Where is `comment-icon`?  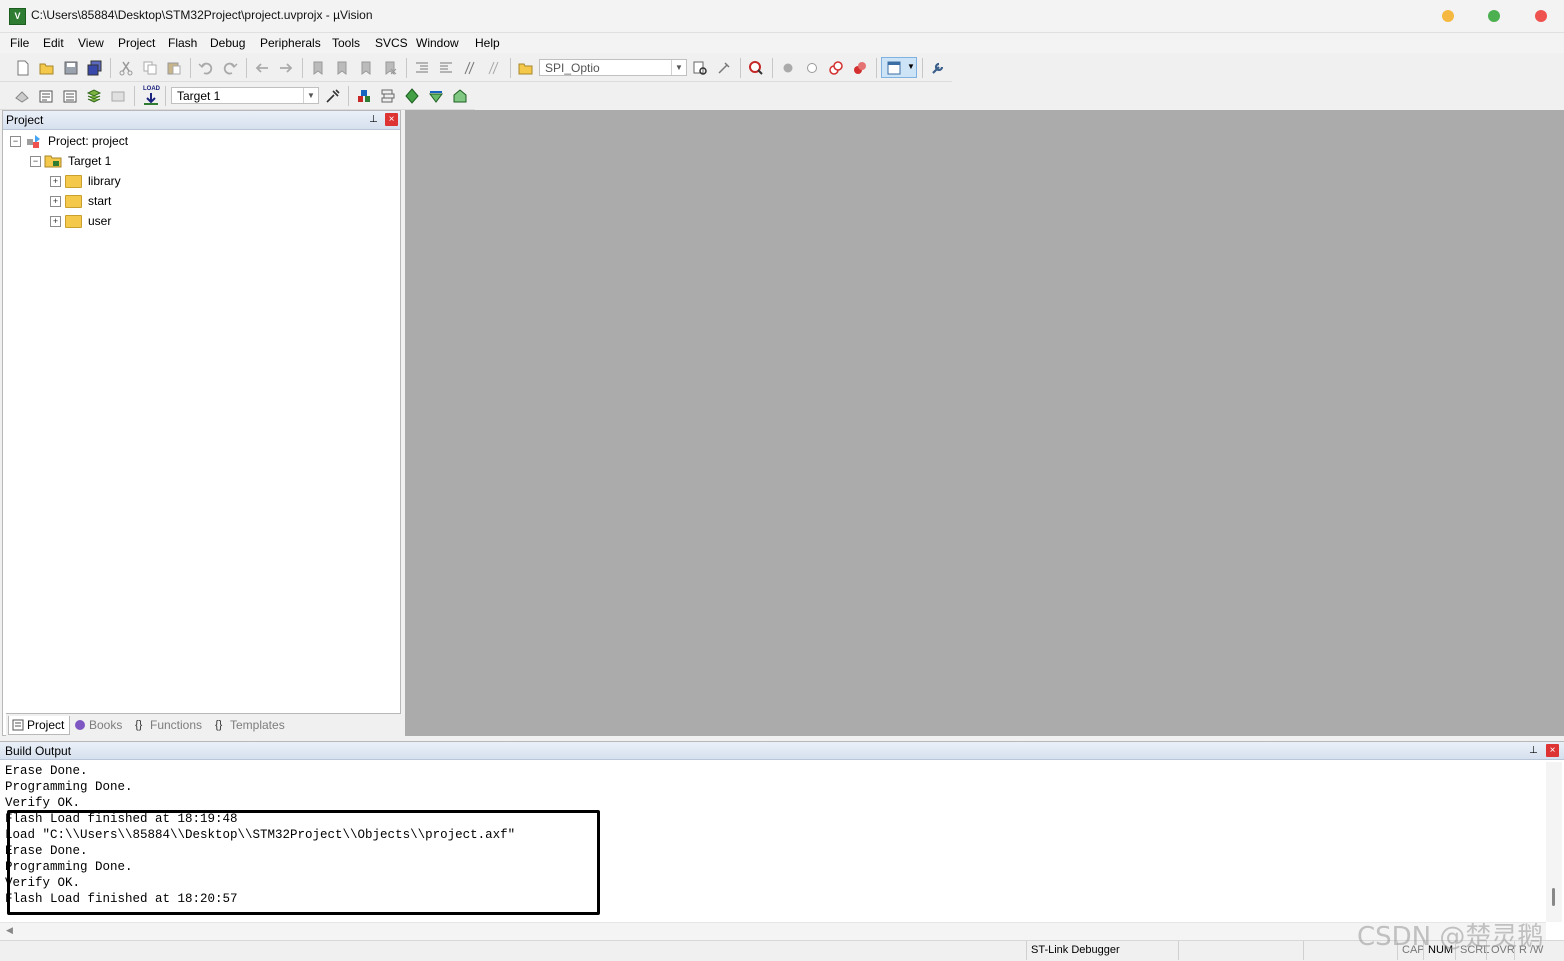 comment-icon is located at coordinates (470, 68).